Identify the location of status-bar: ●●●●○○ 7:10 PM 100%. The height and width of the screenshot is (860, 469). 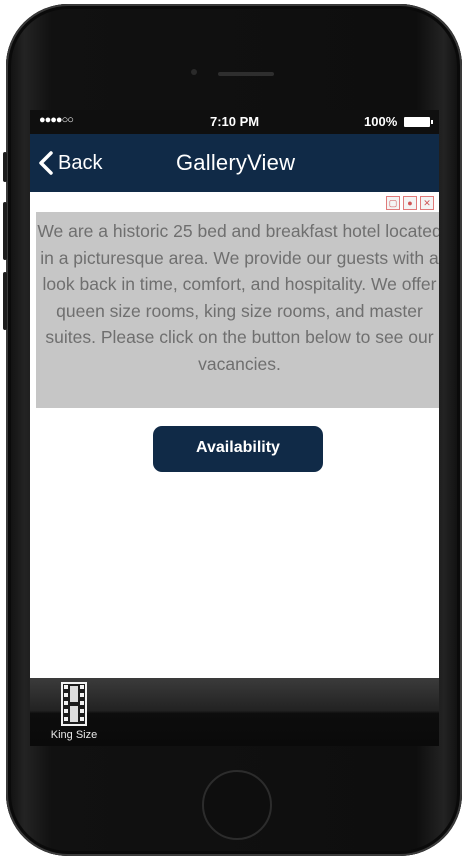
(234, 122).